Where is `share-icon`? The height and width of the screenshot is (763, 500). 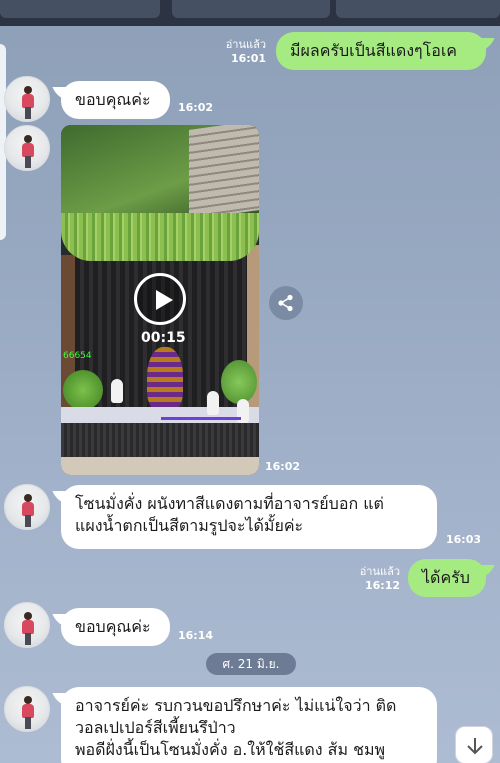
share-icon is located at coordinates (285, 303).